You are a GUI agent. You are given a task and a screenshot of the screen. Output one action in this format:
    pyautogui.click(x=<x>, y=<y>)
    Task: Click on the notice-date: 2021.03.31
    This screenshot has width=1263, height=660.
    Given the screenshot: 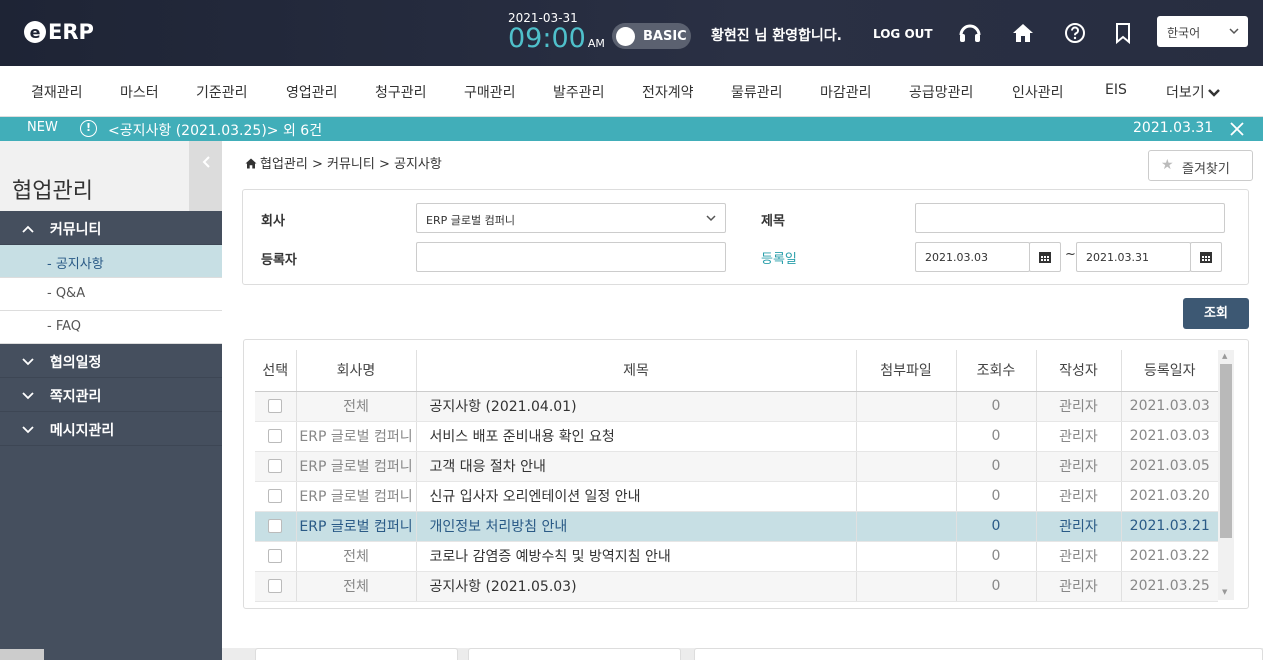 What is the action you would take?
    pyautogui.click(x=1173, y=128)
    